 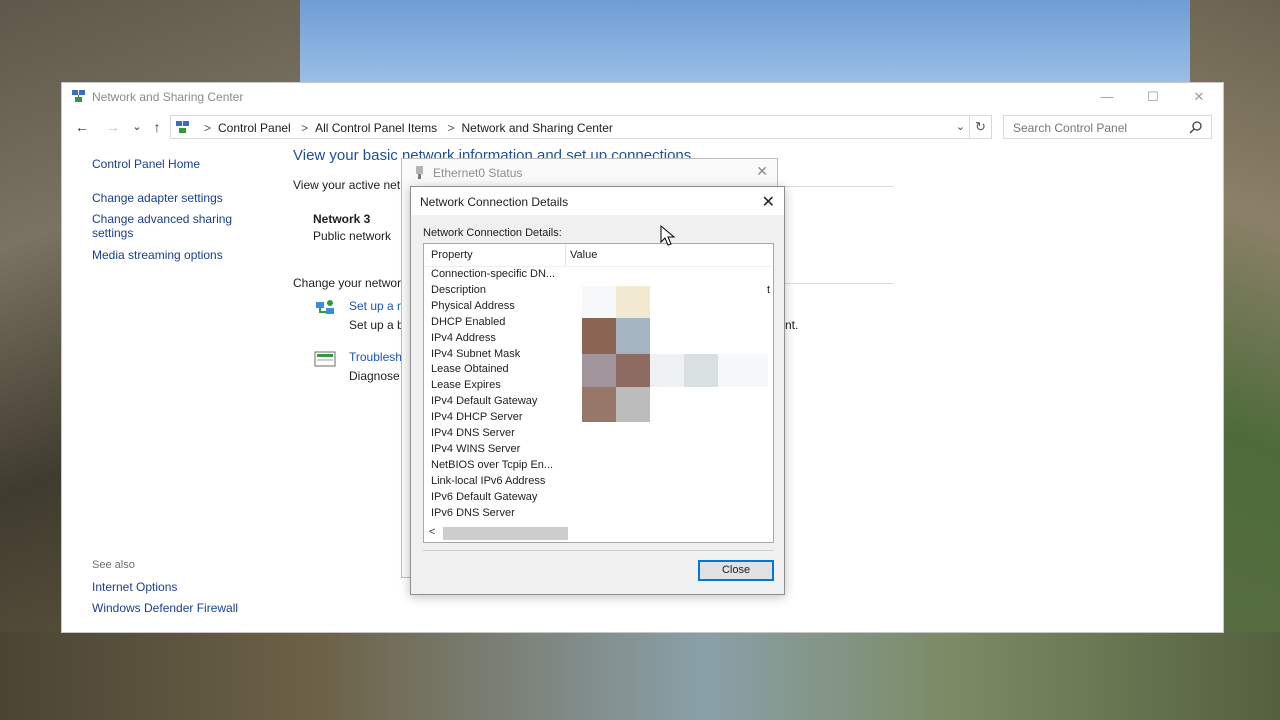 What do you see at coordinates (473, 306) in the screenshot?
I see `list-item: Physical Address` at bounding box center [473, 306].